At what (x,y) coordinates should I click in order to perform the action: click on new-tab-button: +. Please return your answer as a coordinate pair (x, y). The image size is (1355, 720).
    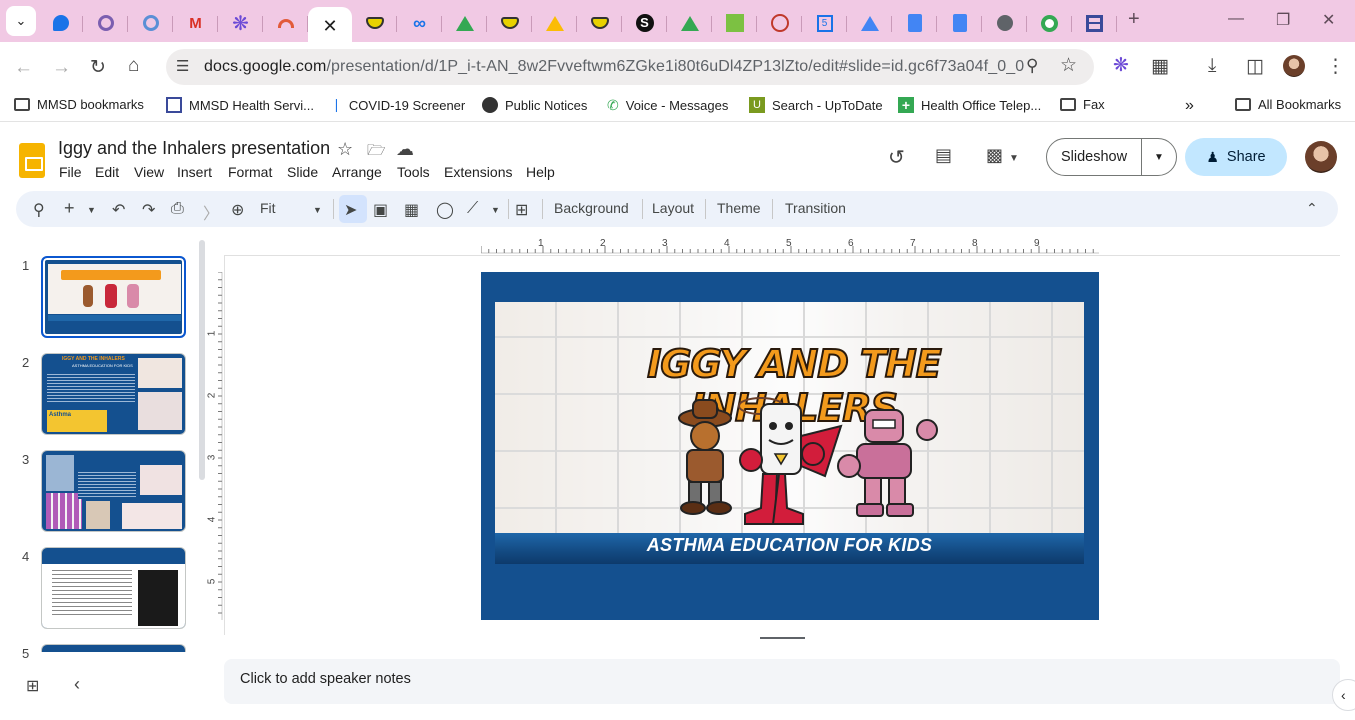
    Looking at the image, I should click on (1134, 19).